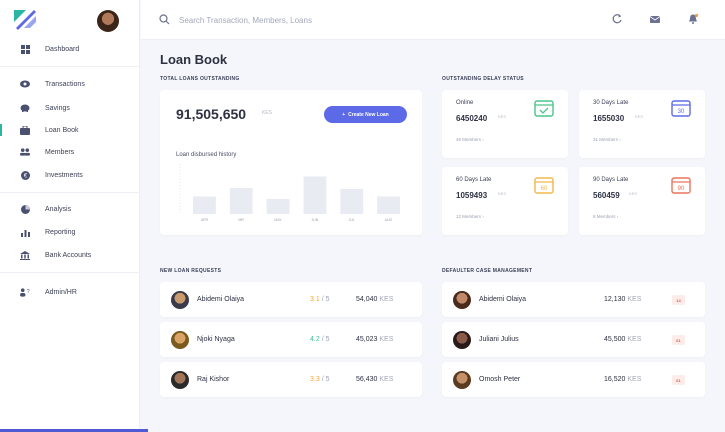 The image size is (725, 432). Describe the element at coordinates (500, 379) in the screenshot. I see `member-name: Omosh Peter` at that location.